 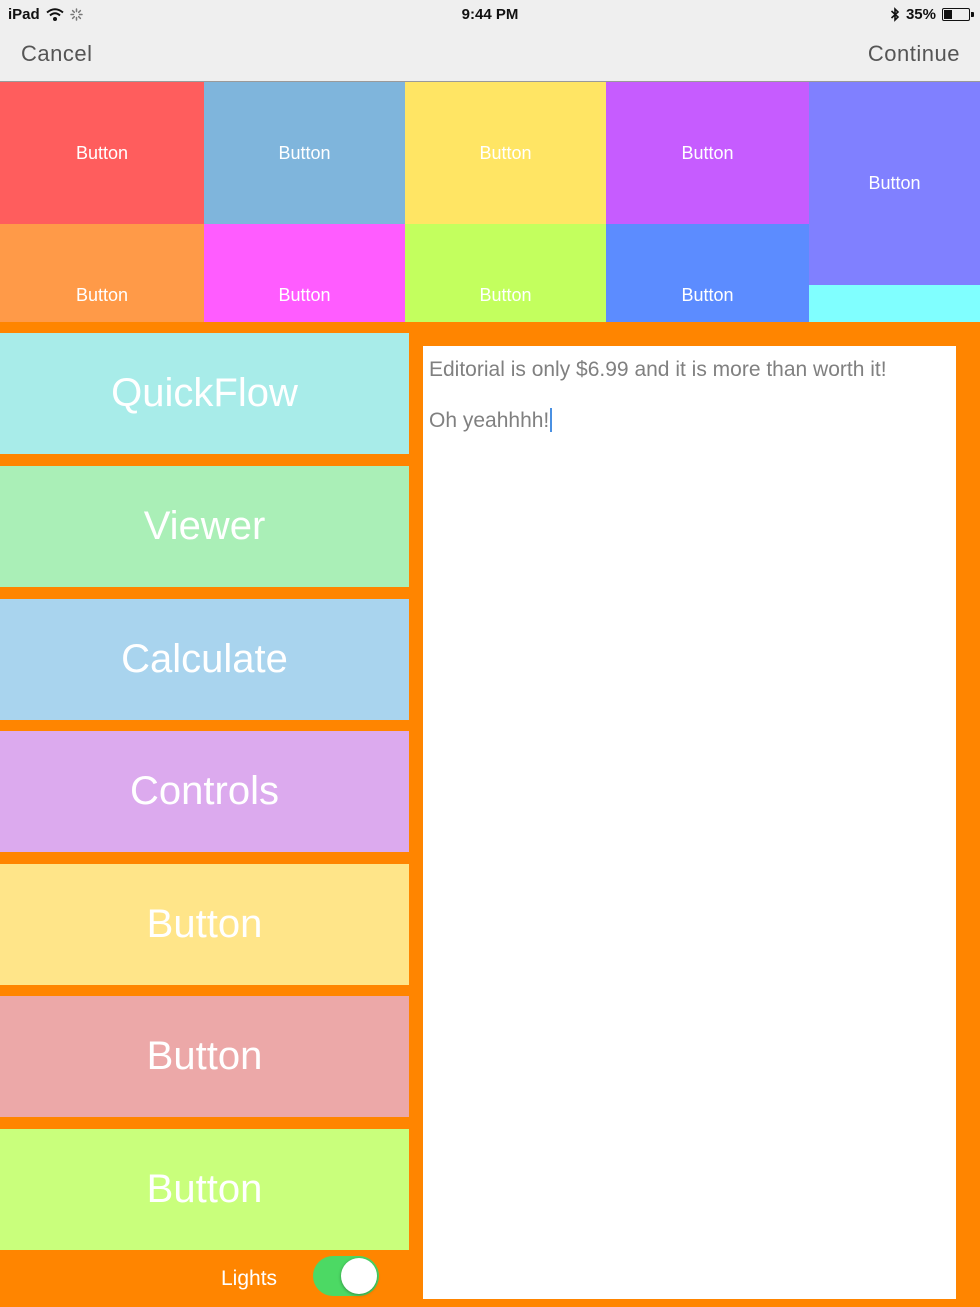 I want to click on grid-button-small, so click(x=894, y=303).